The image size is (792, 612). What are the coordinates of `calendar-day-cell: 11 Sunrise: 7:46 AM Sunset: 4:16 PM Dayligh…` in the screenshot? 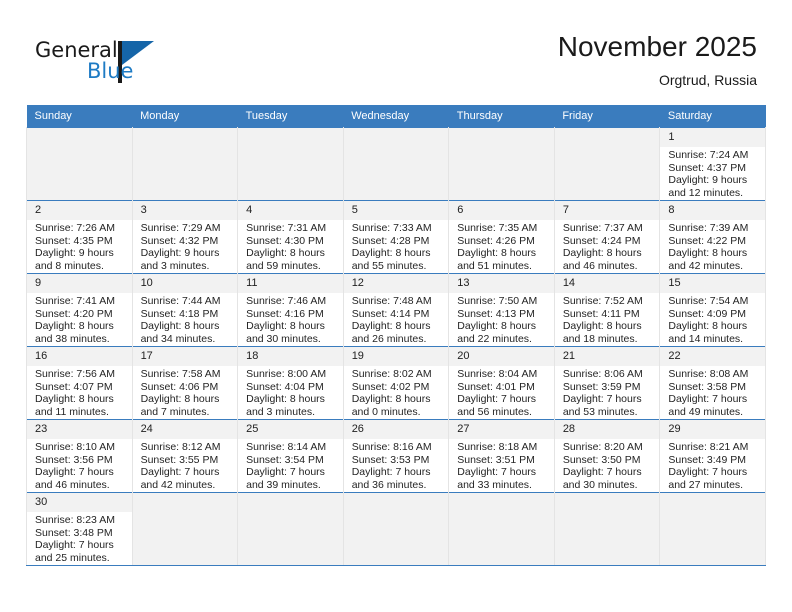 It's located at (290, 310).